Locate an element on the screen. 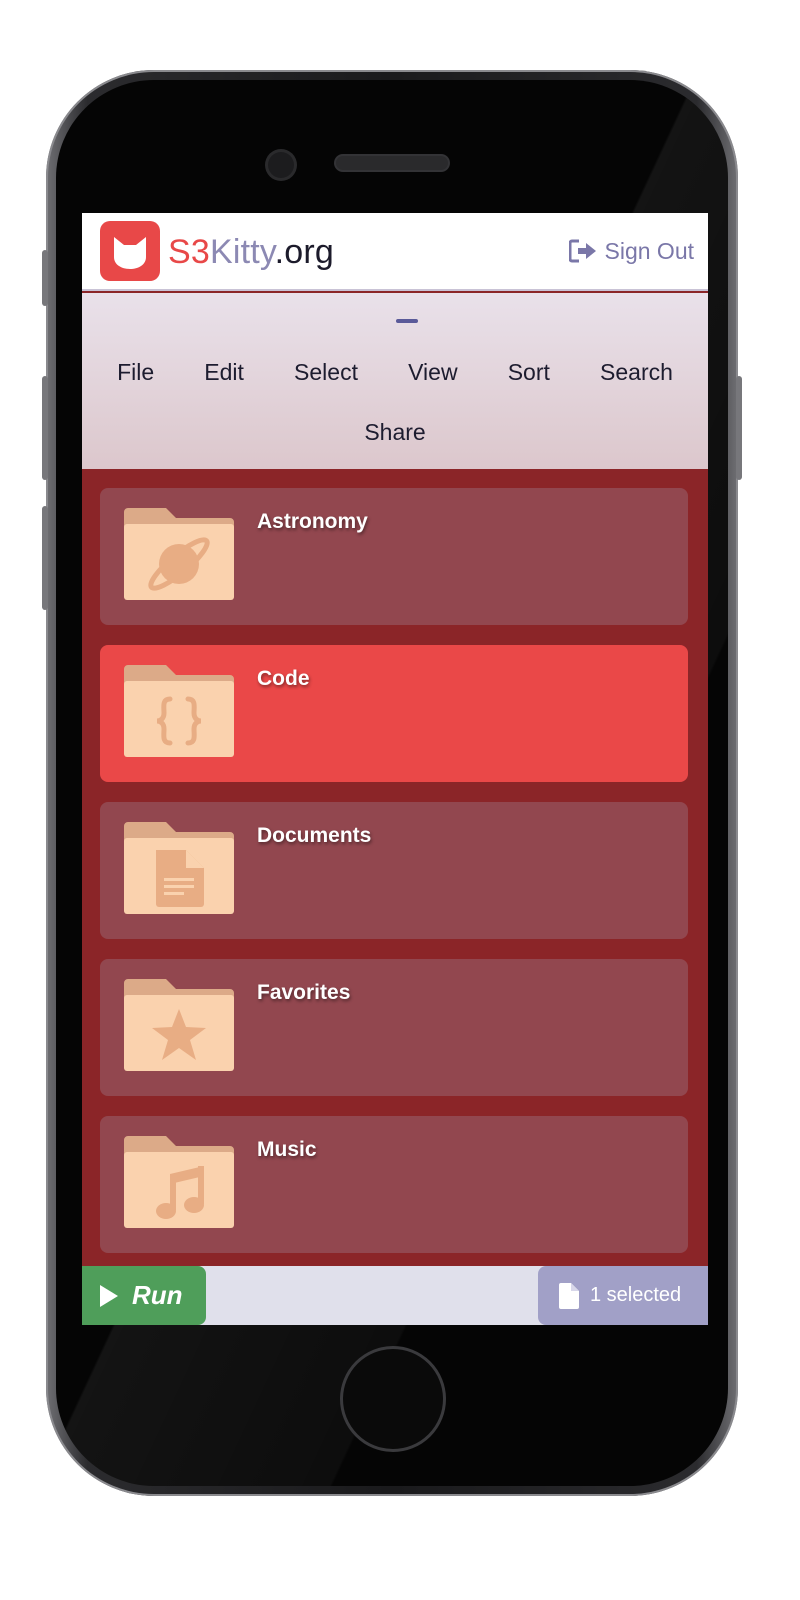 The width and height of the screenshot is (800, 1600). run-label: Run is located at coordinates (157, 1295).